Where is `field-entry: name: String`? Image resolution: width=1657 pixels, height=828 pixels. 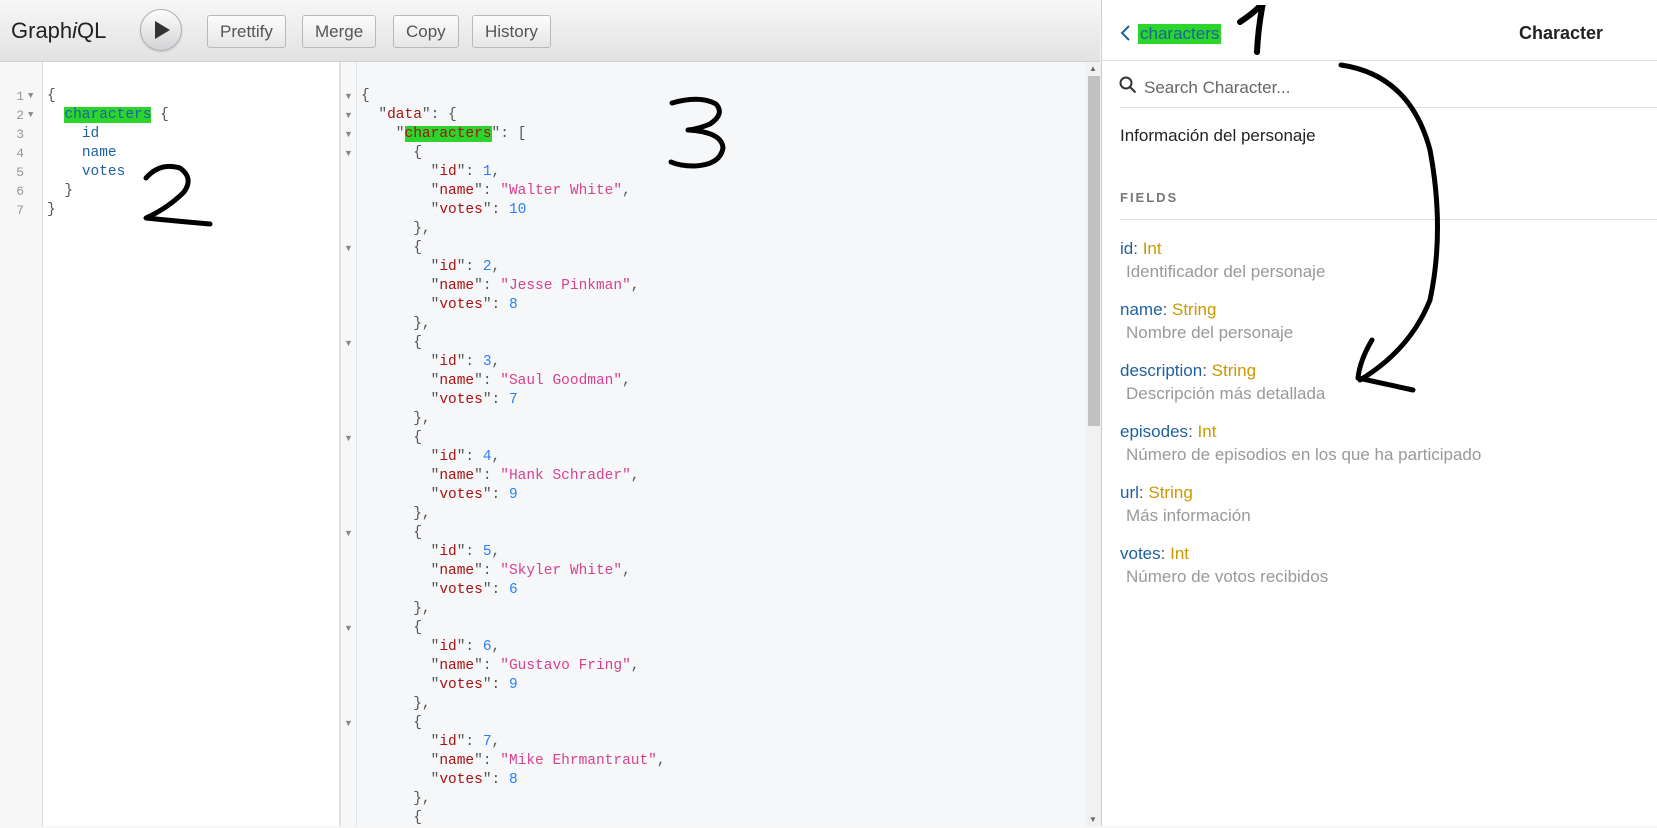
field-entry: name: String is located at coordinates (1168, 309).